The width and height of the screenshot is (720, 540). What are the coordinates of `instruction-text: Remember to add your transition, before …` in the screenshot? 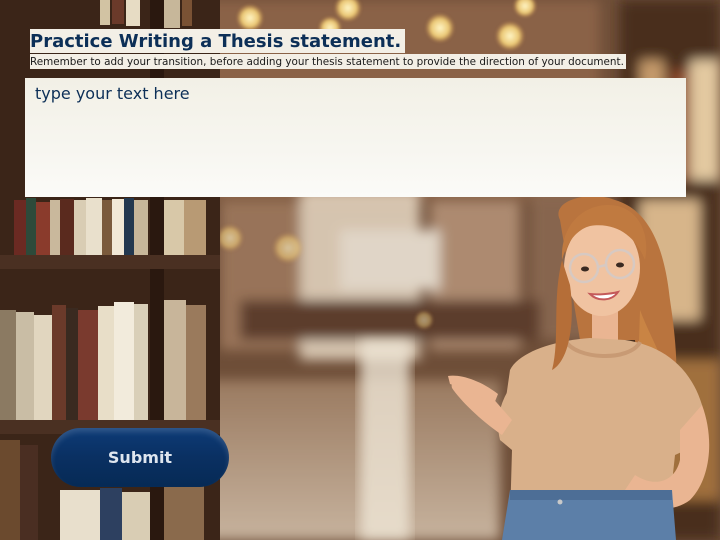 It's located at (327, 61).